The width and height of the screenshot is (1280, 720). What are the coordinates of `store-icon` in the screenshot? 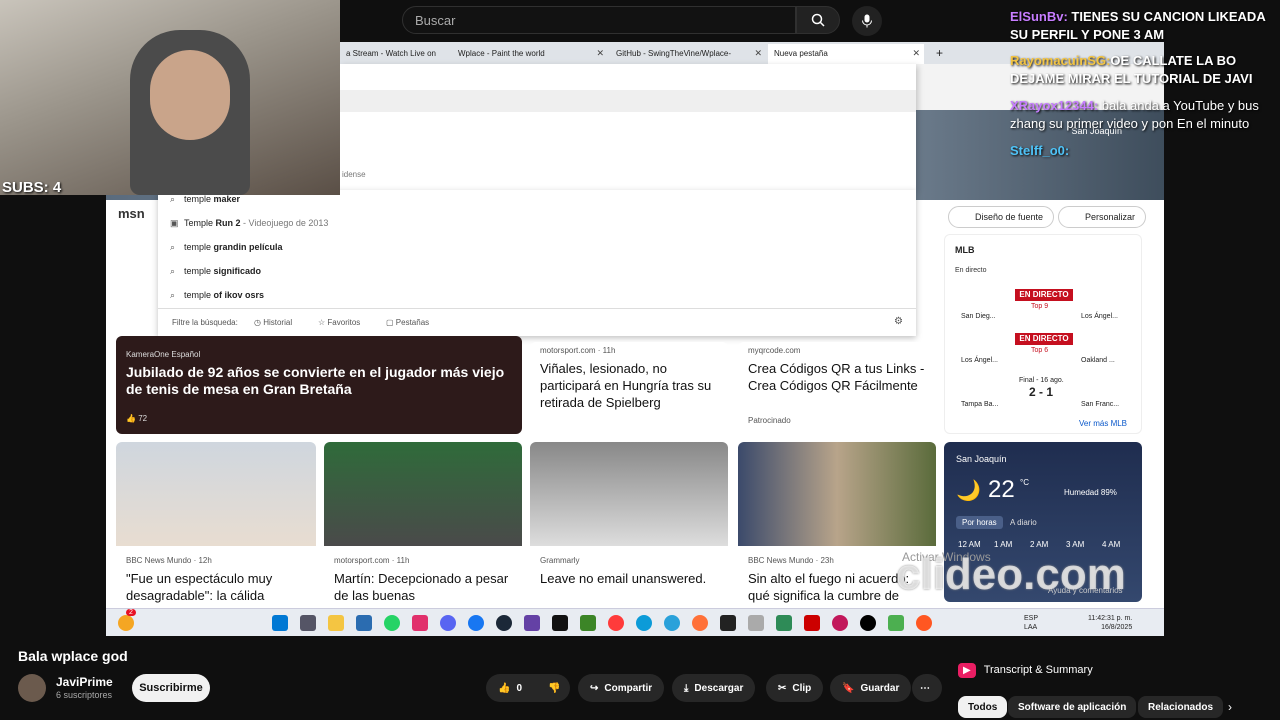 It's located at (364, 623).